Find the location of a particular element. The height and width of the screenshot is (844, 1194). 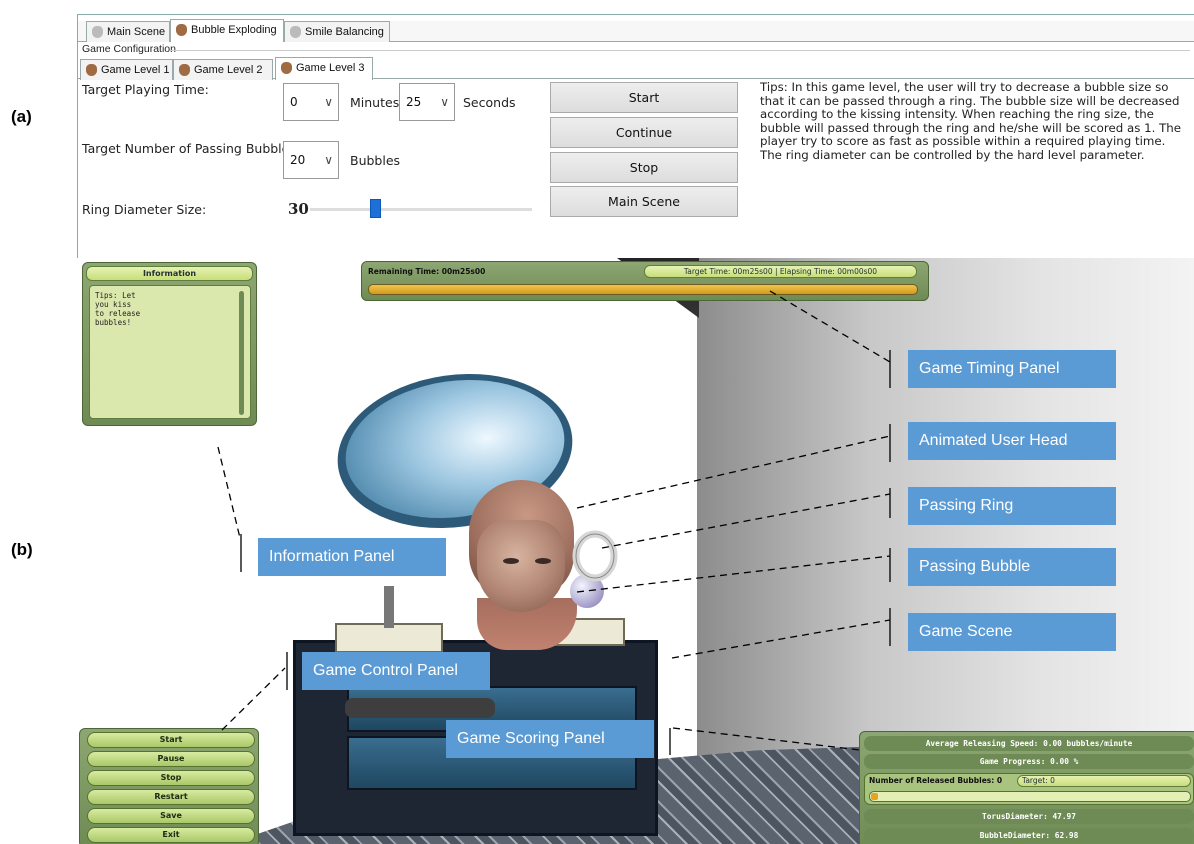

callout-passing-ring: Passing Ring is located at coordinates (1012, 506).